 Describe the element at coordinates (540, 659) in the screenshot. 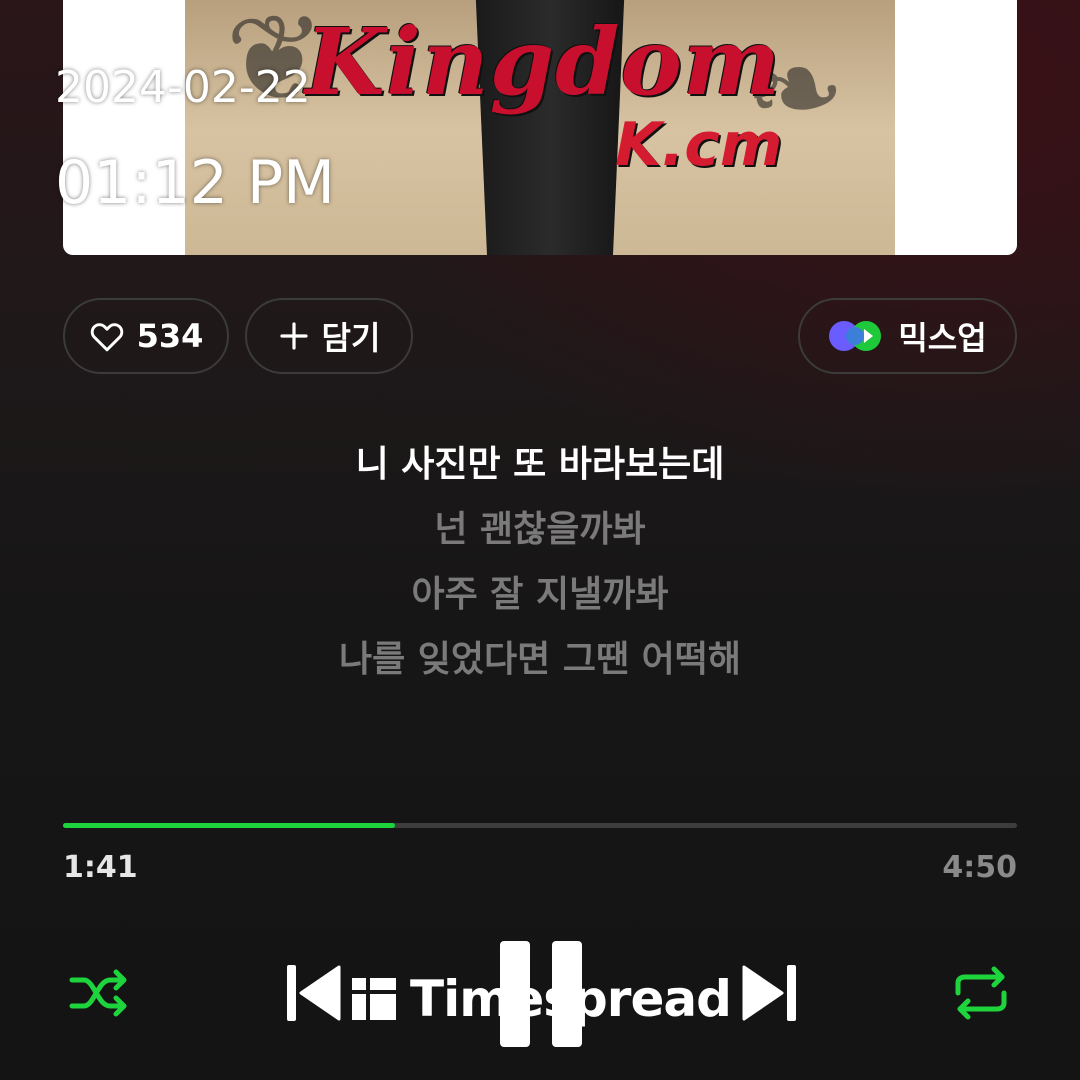

I see `lyric-line: 나를 잊었다면 그땐 어떡해` at that location.